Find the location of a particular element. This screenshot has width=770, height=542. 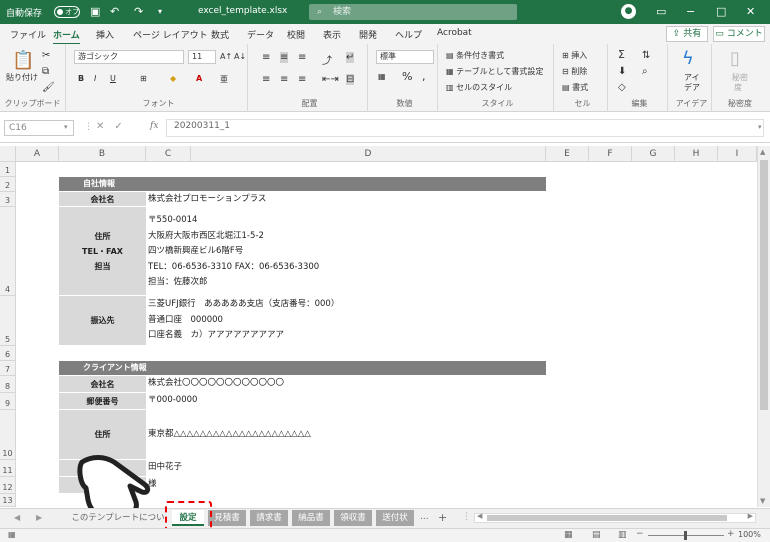

client-company-label: 会社名 is located at coordinates (102, 384).